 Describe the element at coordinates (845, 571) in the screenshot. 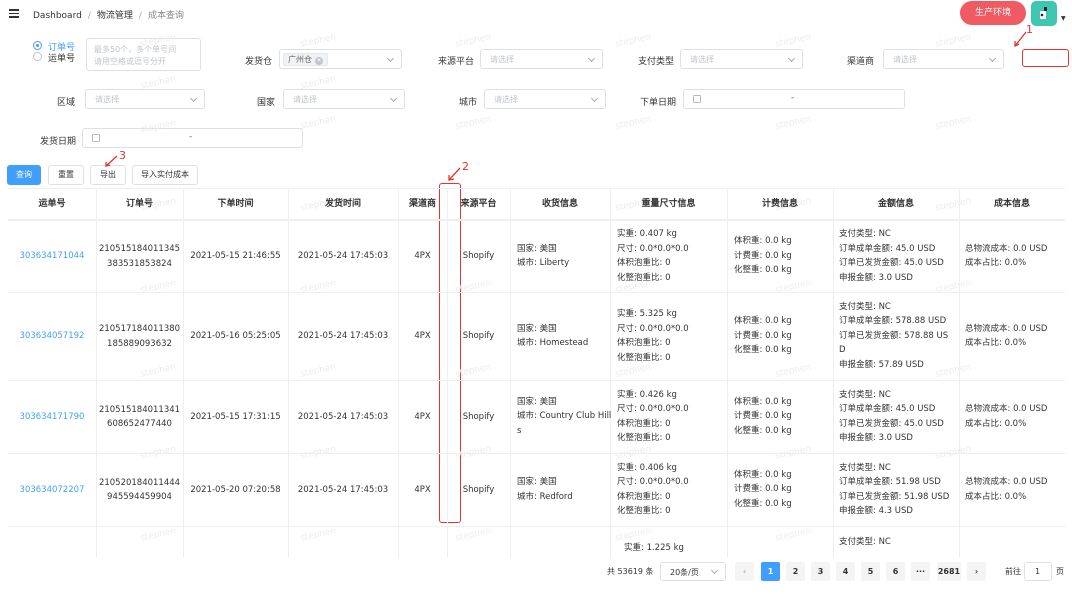

I see `page-number-button: 4` at that location.